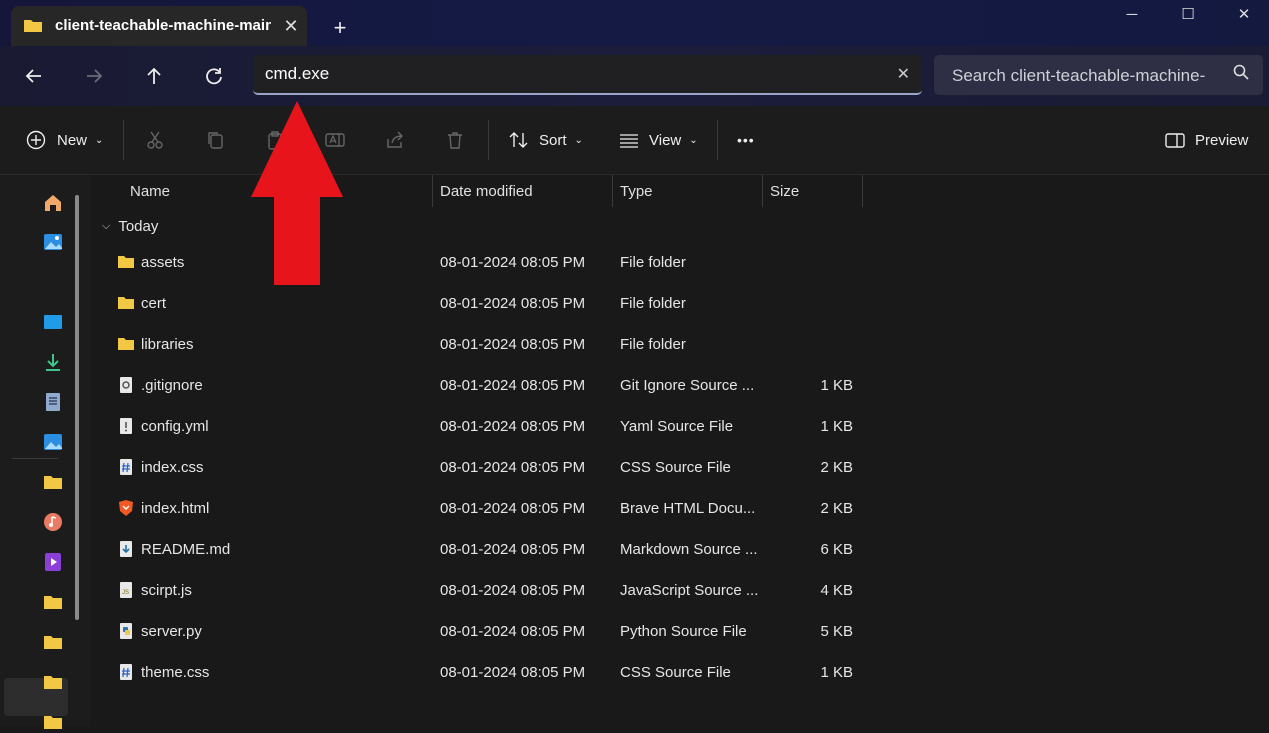 Image resolution: width=1269 pixels, height=733 pixels. I want to click on preview-label: Preview, so click(1222, 140).